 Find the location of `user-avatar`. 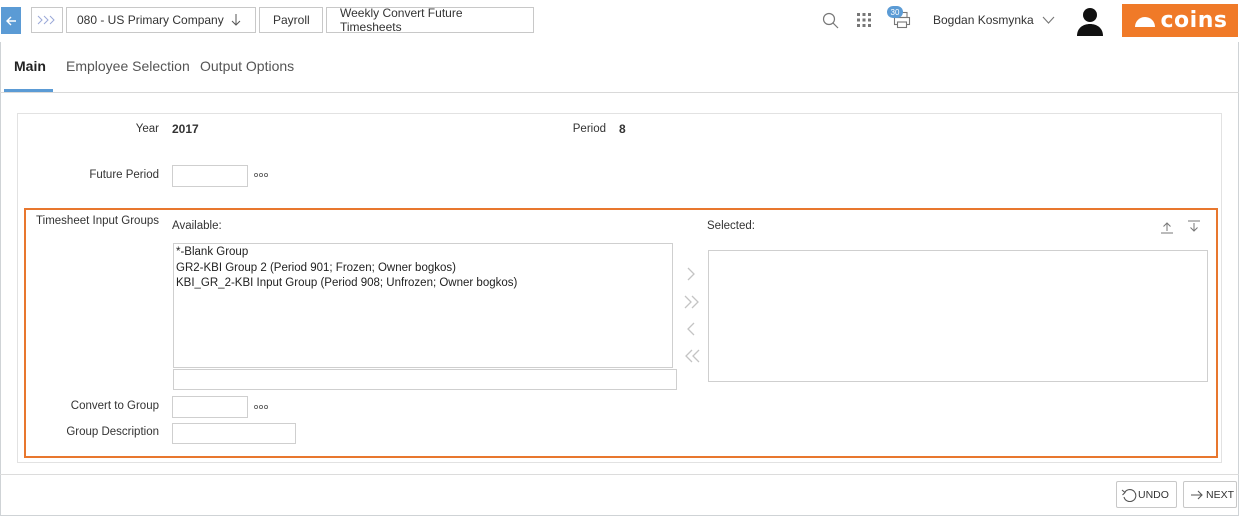

user-avatar is located at coordinates (1090, 20).